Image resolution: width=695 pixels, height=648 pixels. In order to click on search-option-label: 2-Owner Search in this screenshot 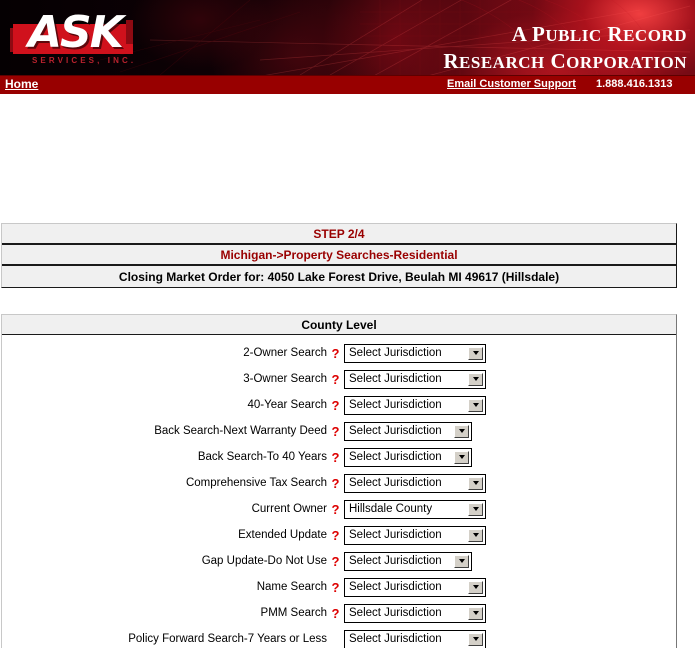, I will do `click(285, 353)`.